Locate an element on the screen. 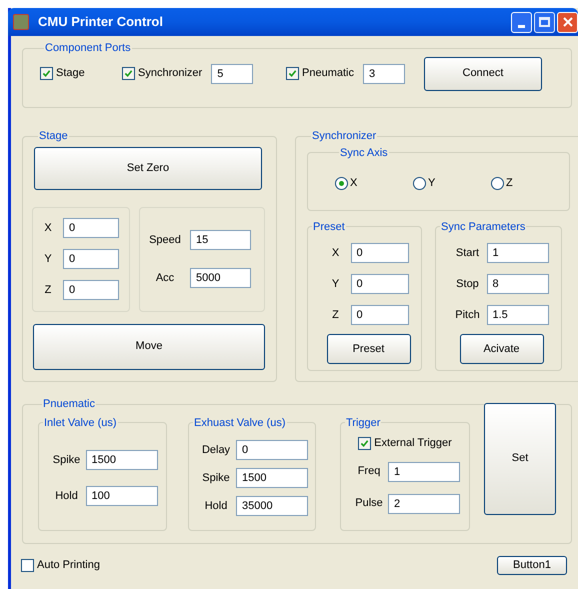 The width and height of the screenshot is (578, 589). checkbox-label: Pneumatic is located at coordinates (328, 73).